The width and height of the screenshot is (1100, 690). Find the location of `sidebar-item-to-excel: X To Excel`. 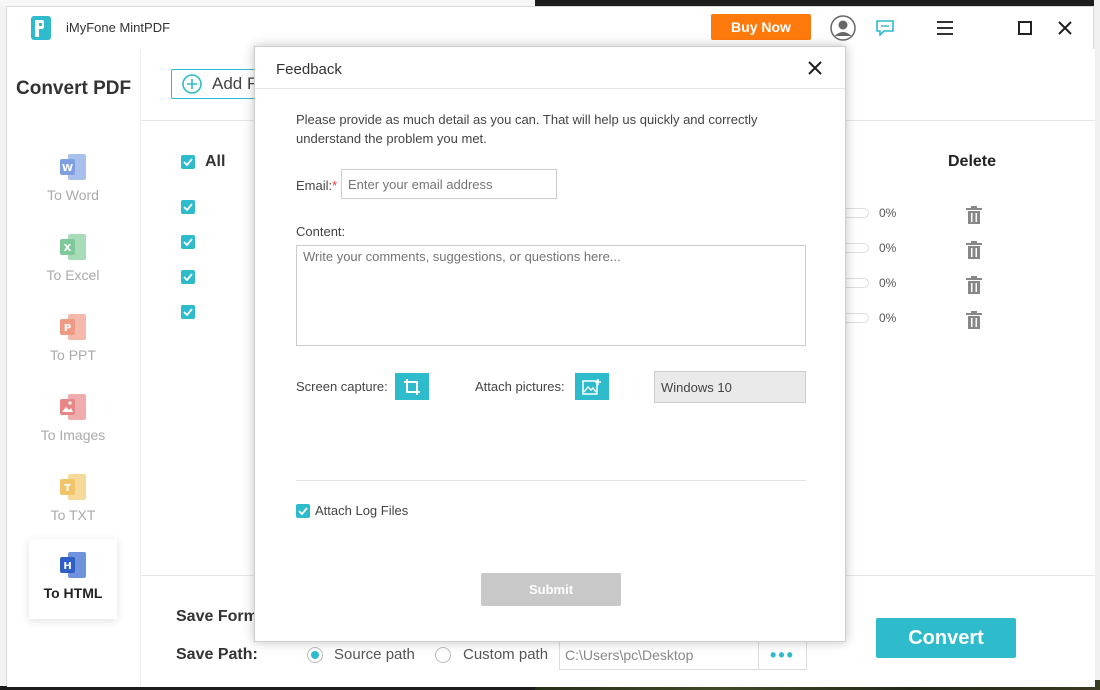

sidebar-item-to-excel: X To Excel is located at coordinates (73, 257).